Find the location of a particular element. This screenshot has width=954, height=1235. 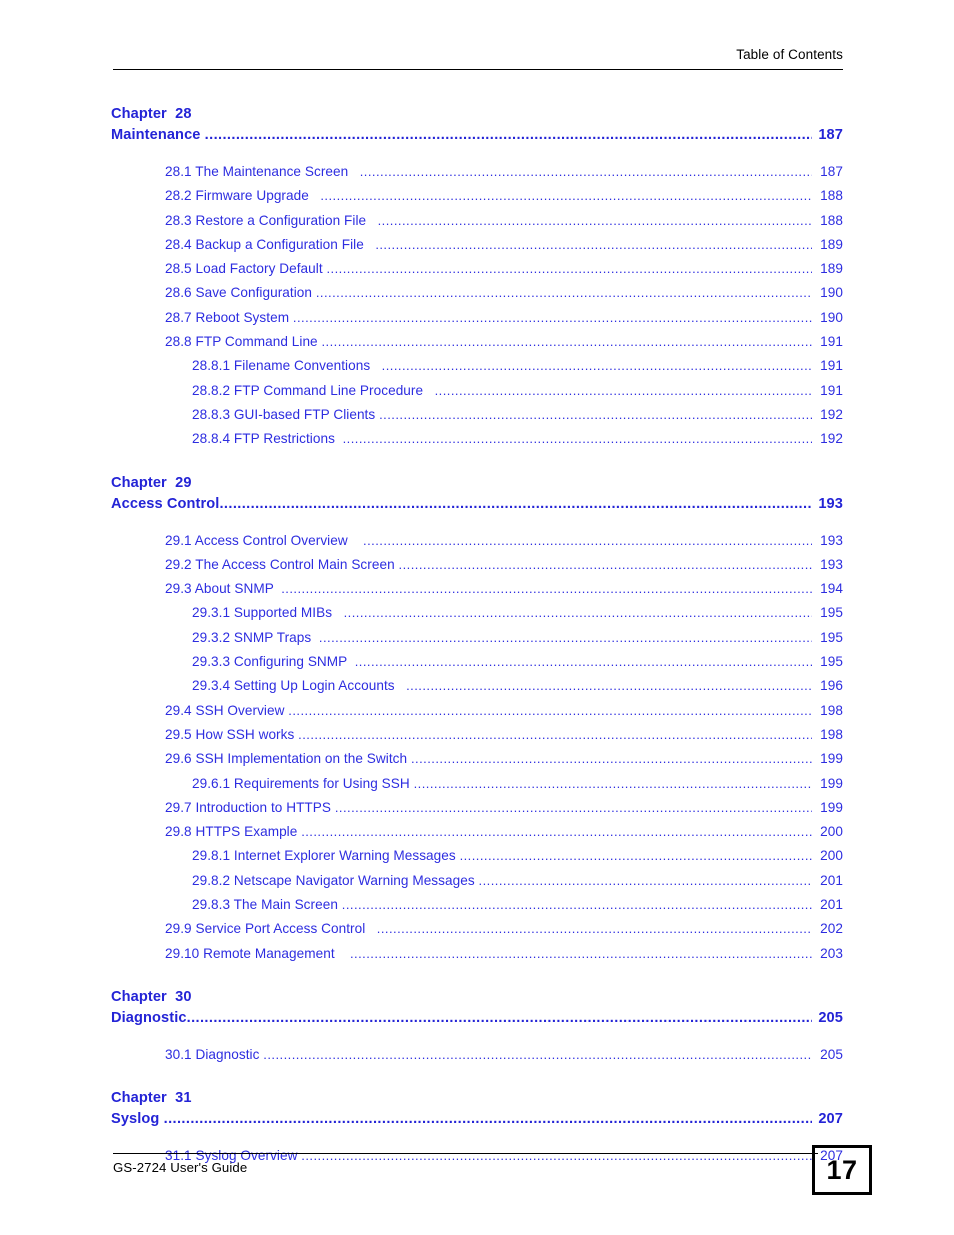

toc-entry-page-number: 196 is located at coordinates (831, 686).